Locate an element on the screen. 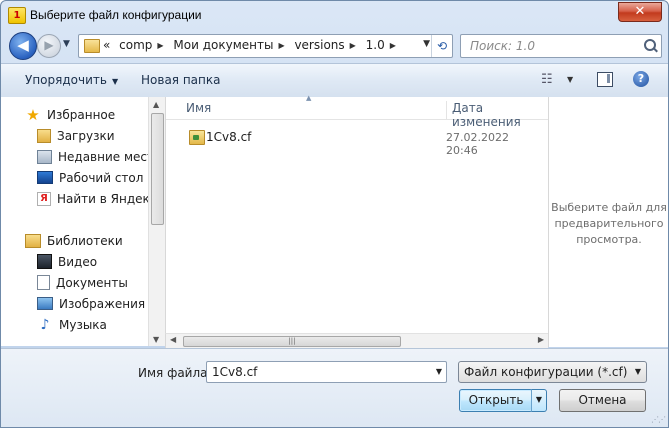 The width and height of the screenshot is (669, 428). documents-icon is located at coordinates (43, 282).